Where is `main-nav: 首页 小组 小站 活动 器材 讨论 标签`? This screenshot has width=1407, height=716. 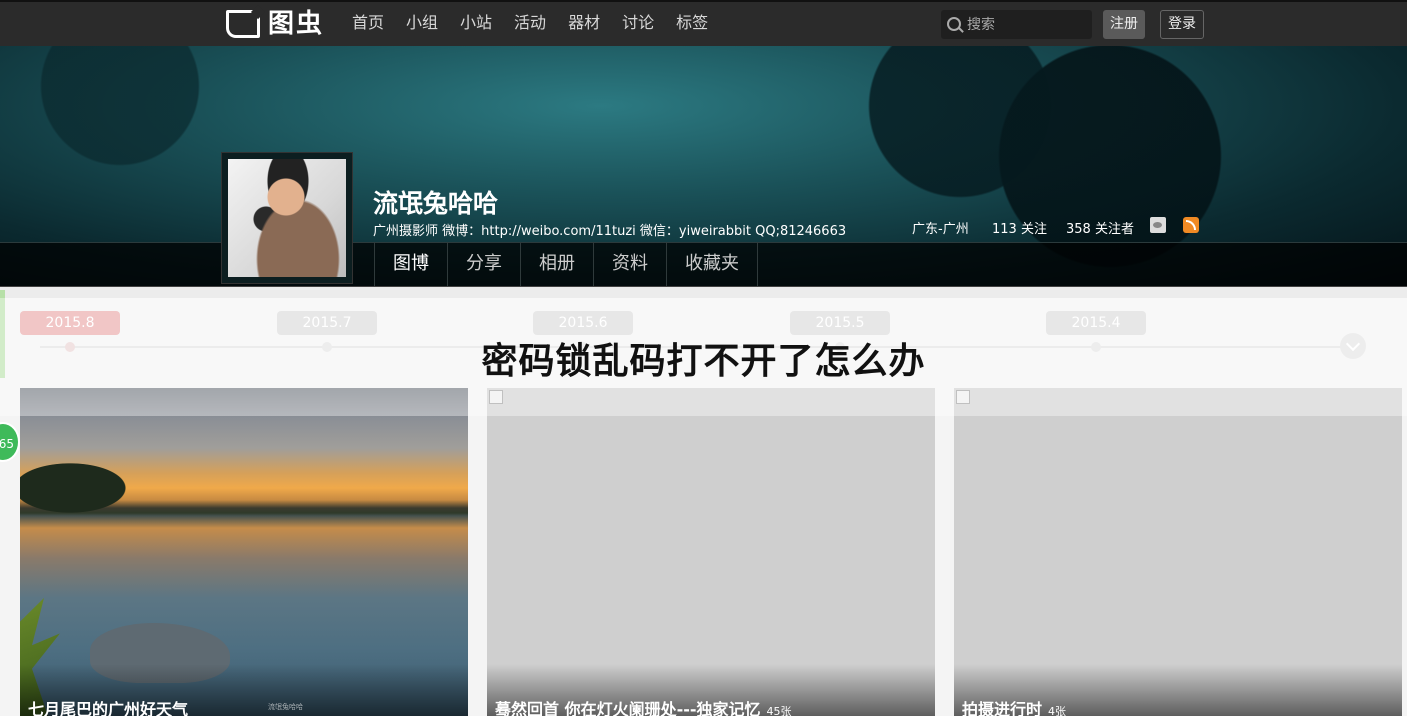 main-nav: 首页 小组 小站 活动 器材 讨论 标签 is located at coordinates (541, 24).